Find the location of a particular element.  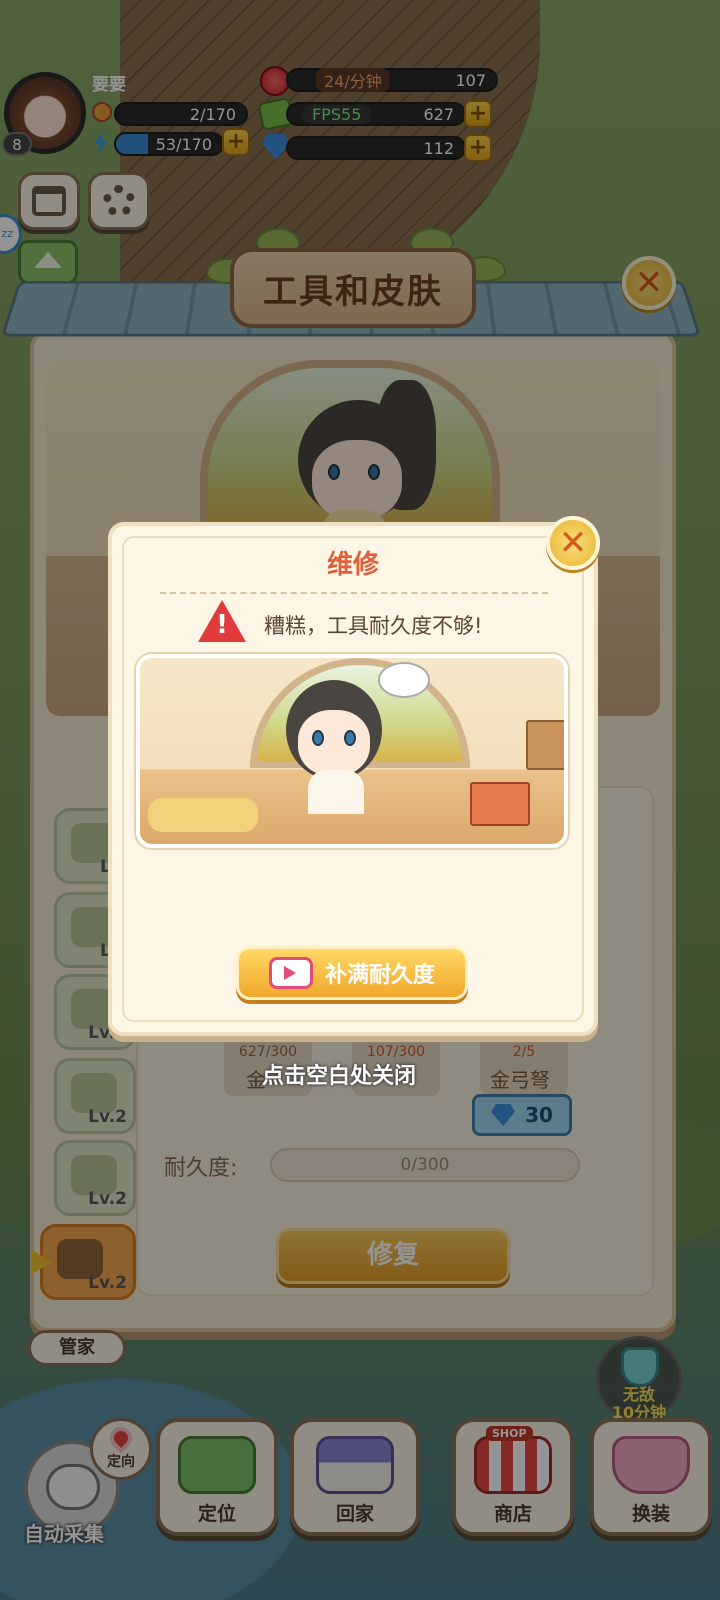

crate is located at coordinates (545, 745).